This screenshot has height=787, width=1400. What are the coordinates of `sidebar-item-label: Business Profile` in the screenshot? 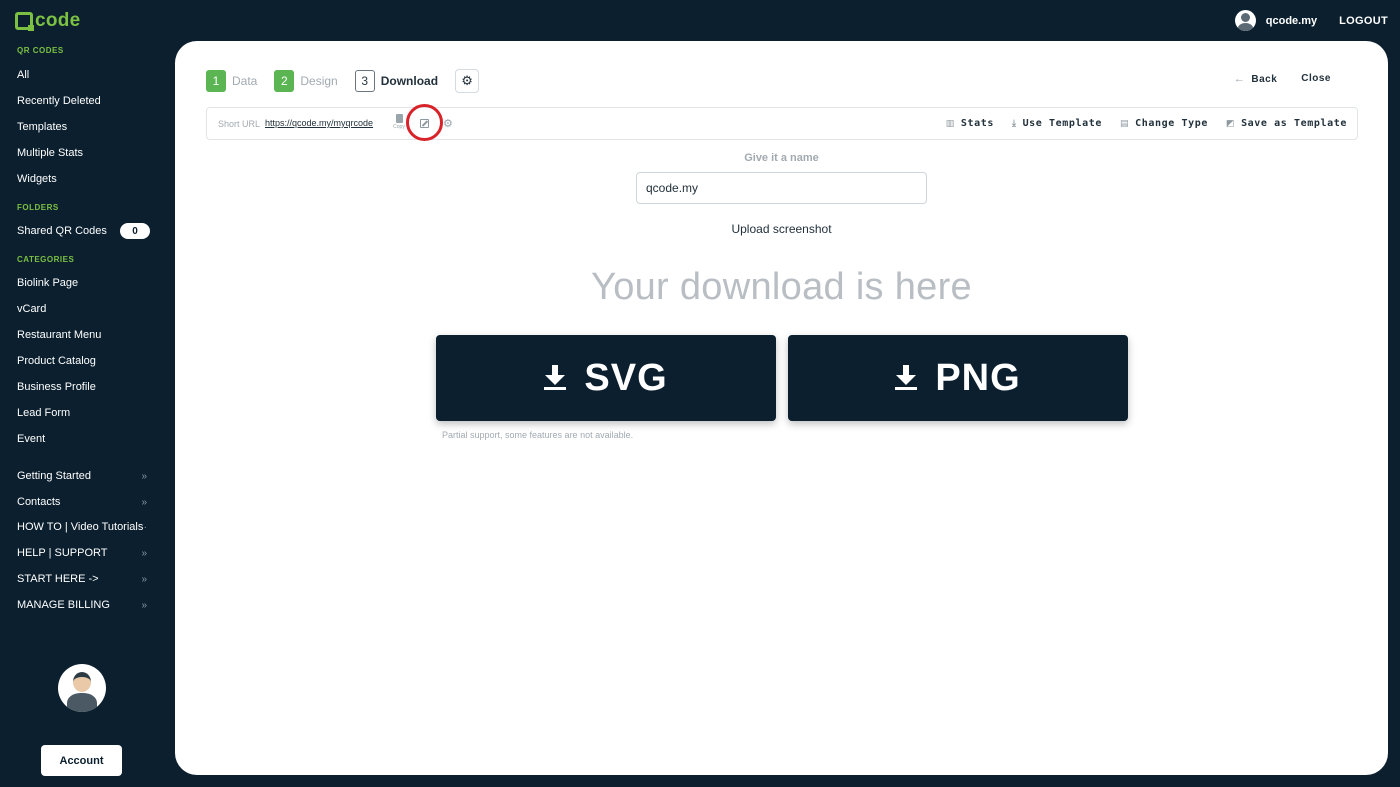 It's located at (56, 387).